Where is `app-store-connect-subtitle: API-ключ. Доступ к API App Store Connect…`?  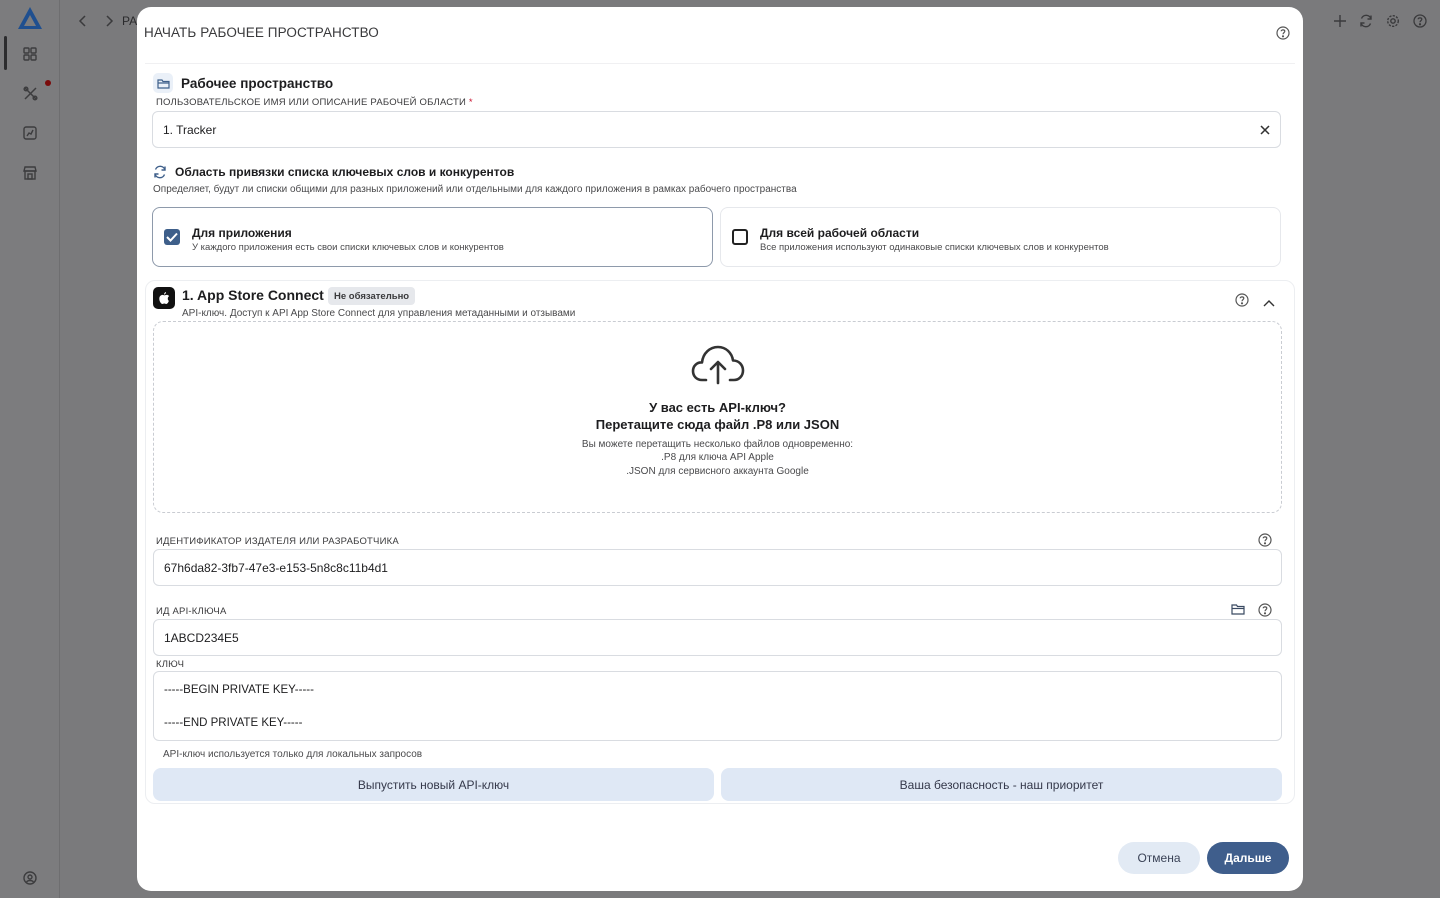 app-store-connect-subtitle: API-ключ. Доступ к API App Store Connect… is located at coordinates (379, 313).